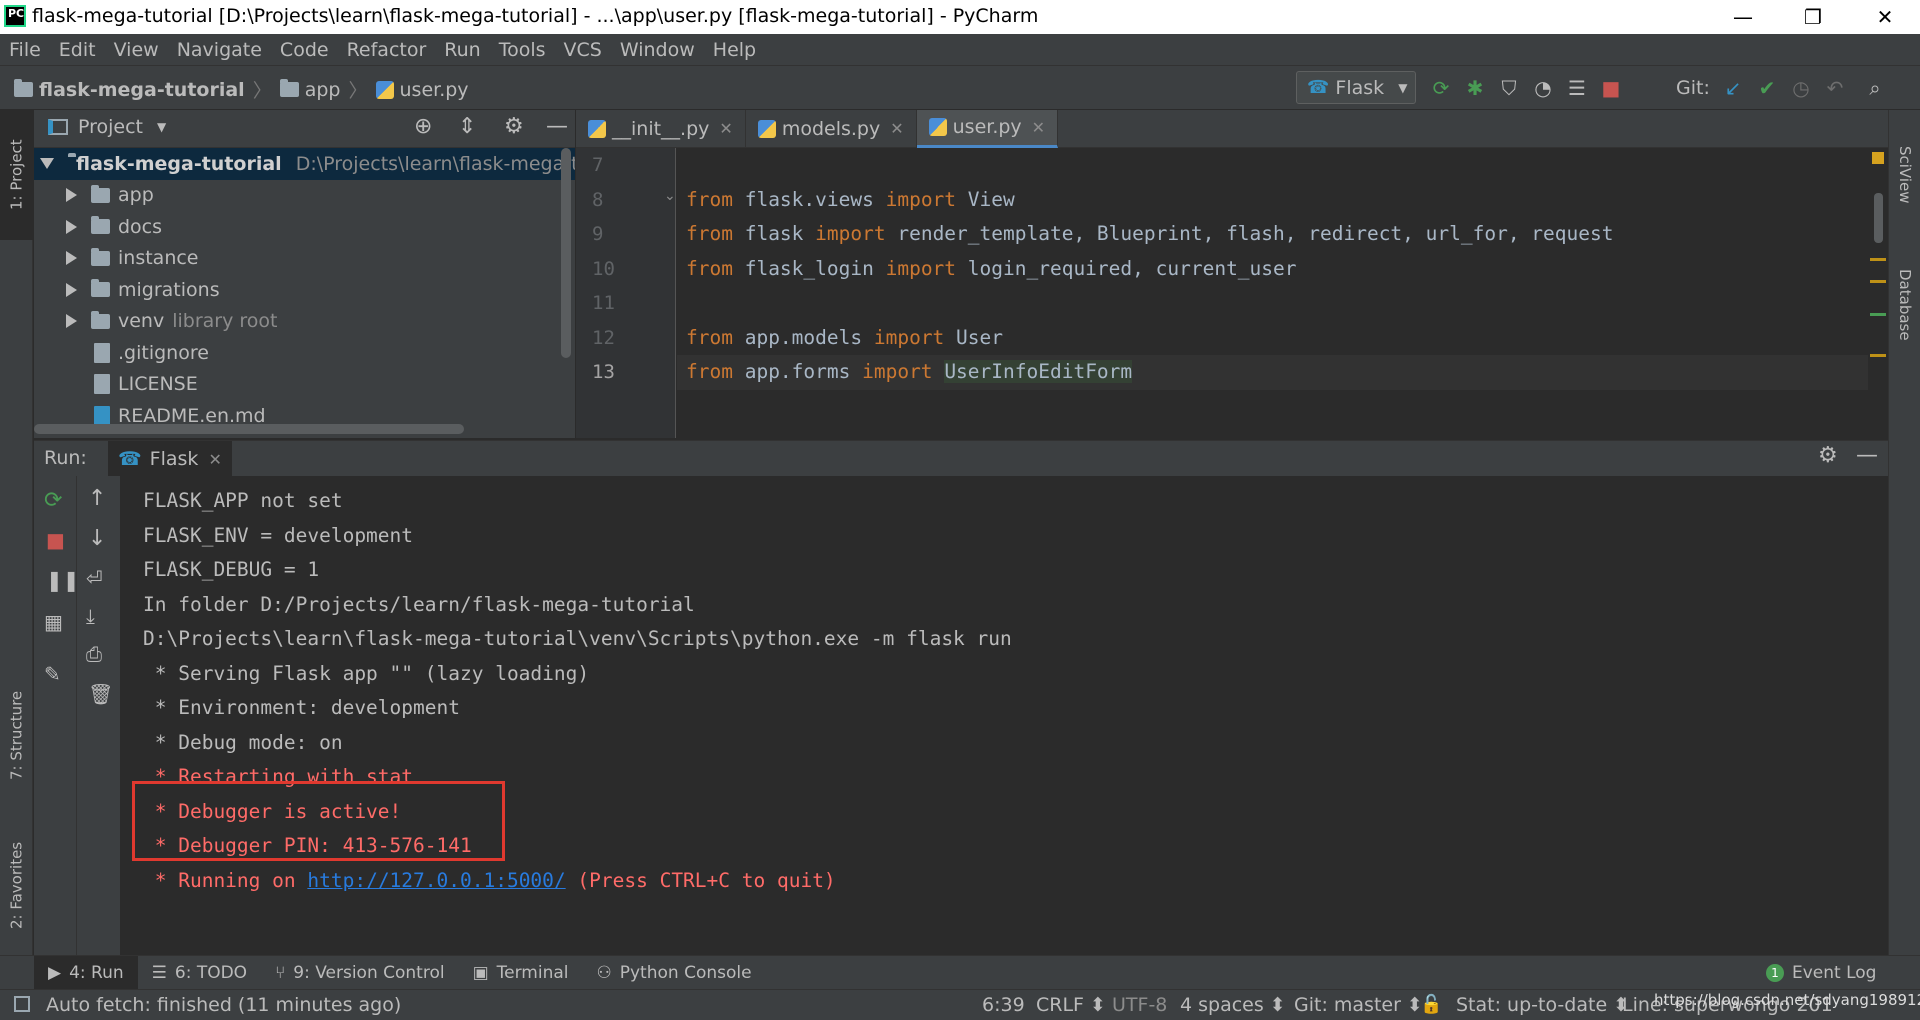 This screenshot has height=1020, width=1920. Describe the element at coordinates (25, 50) in the screenshot. I see `menu-file: File` at that location.